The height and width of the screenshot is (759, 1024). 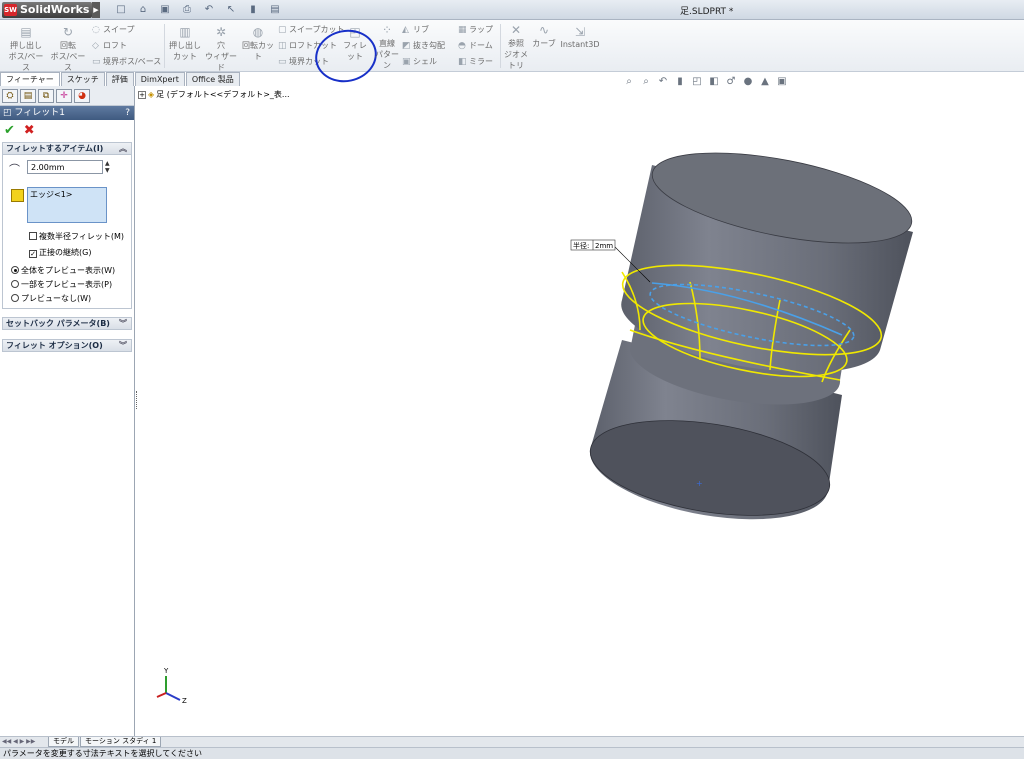 What do you see at coordinates (67, 130) in the screenshot?
I see `action-buttons: ✔ ✖` at bounding box center [67, 130].